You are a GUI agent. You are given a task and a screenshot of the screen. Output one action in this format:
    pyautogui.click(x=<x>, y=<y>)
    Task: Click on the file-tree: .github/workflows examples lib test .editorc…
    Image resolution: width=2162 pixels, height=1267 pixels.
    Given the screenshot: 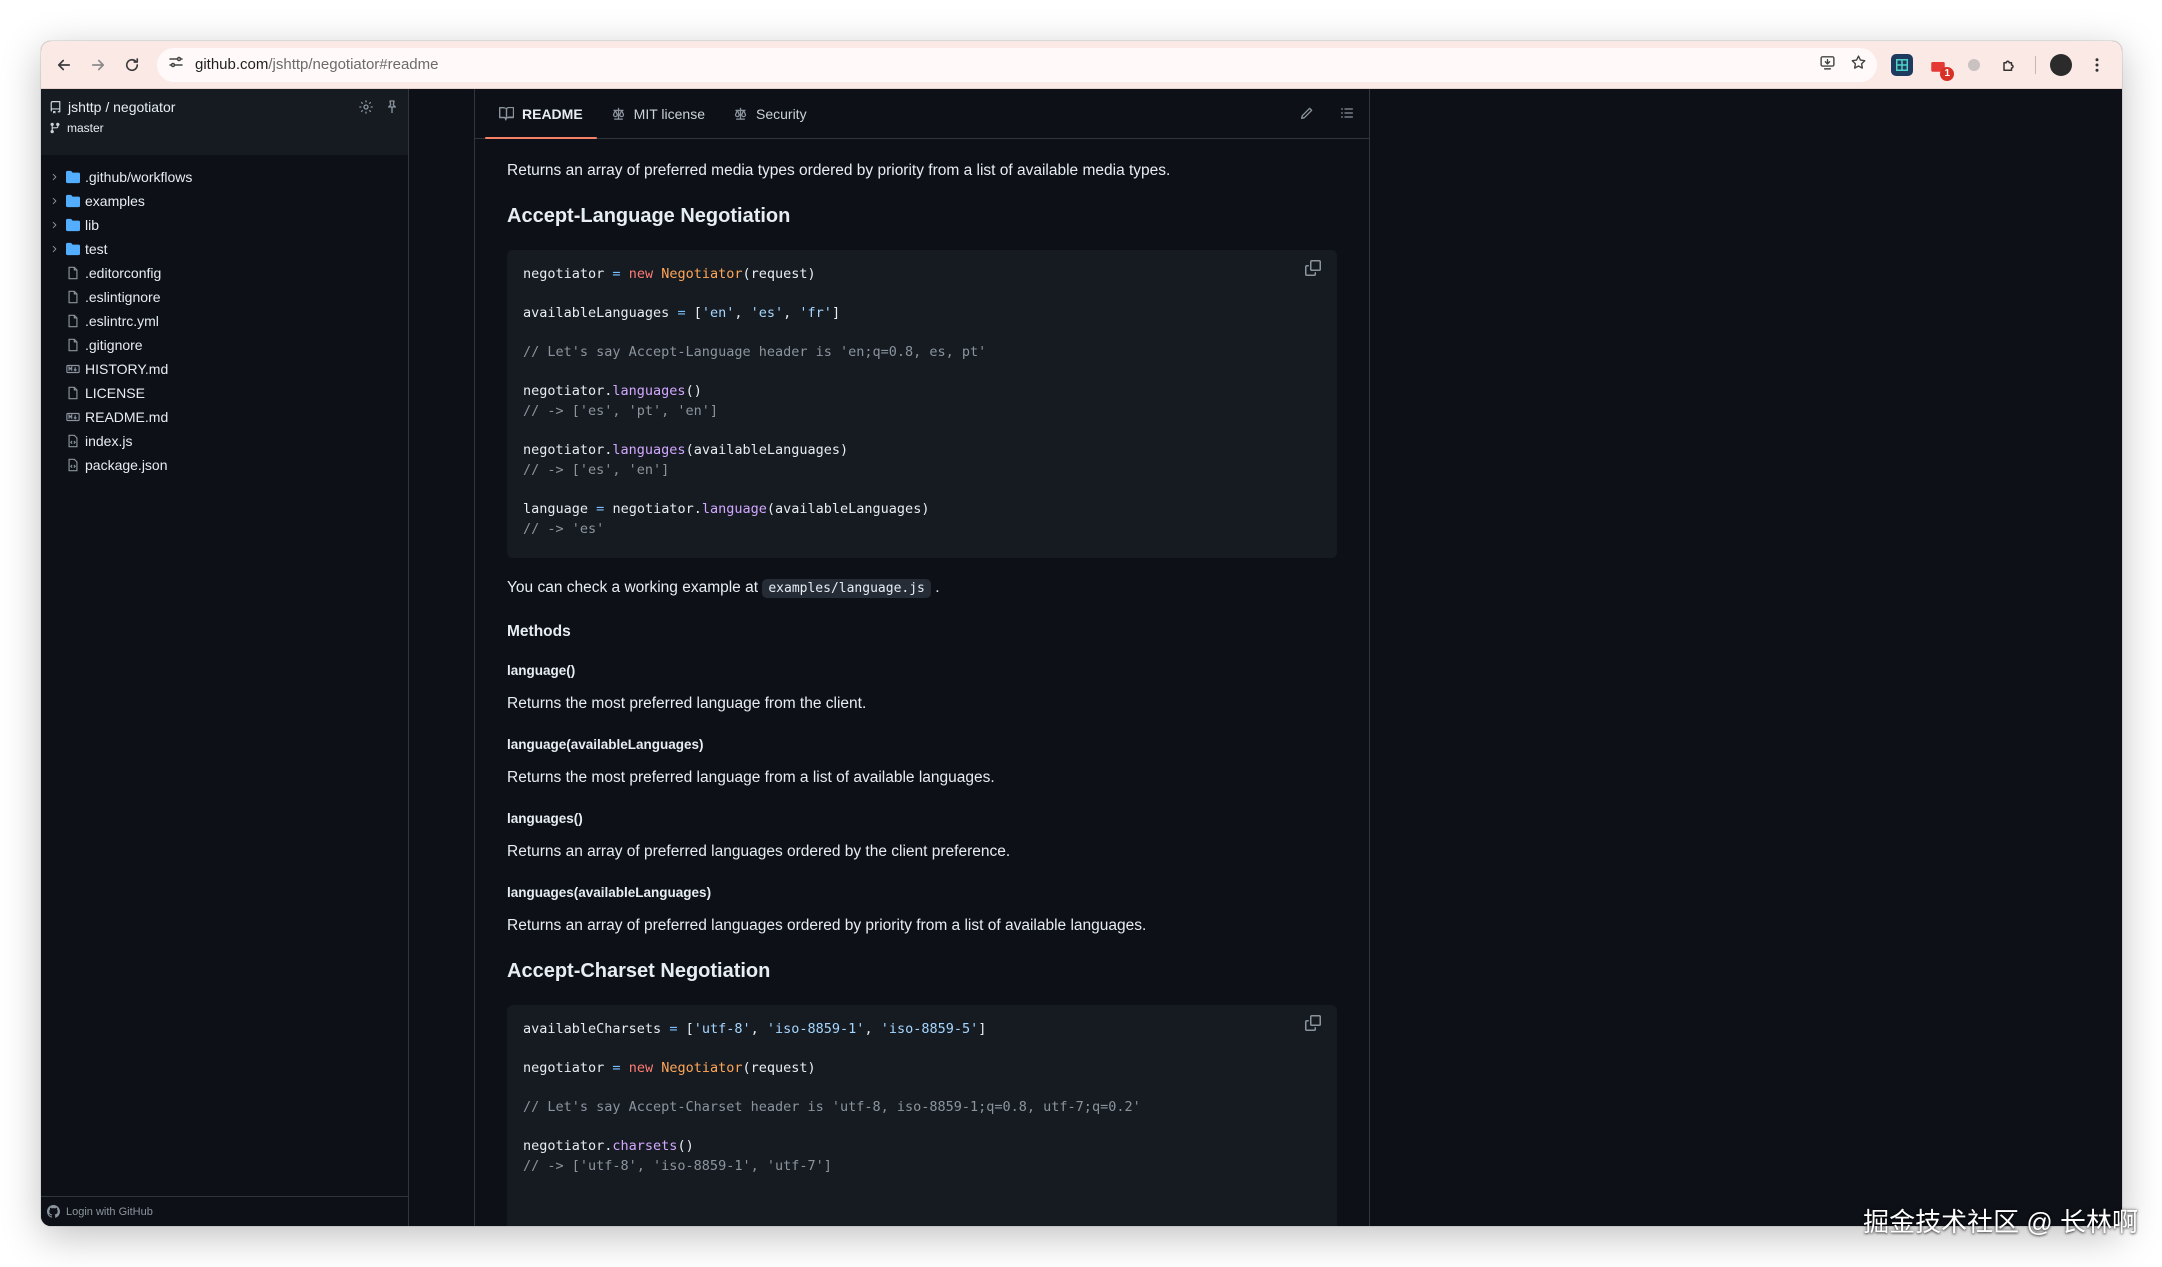 What is the action you would take?
    pyautogui.click(x=224, y=316)
    